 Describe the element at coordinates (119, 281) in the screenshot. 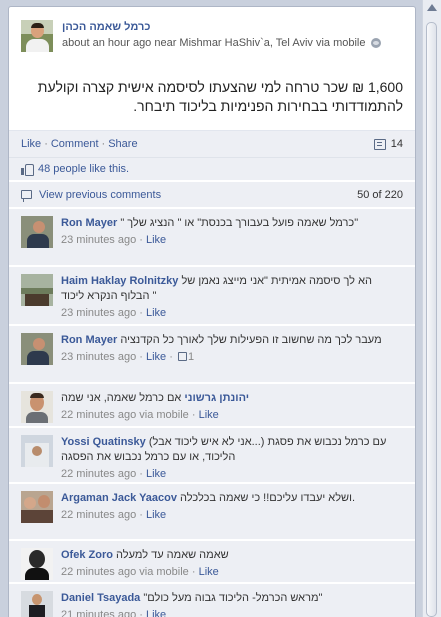

I see `commenter-name: Haim Haklay Rolnitzky` at that location.